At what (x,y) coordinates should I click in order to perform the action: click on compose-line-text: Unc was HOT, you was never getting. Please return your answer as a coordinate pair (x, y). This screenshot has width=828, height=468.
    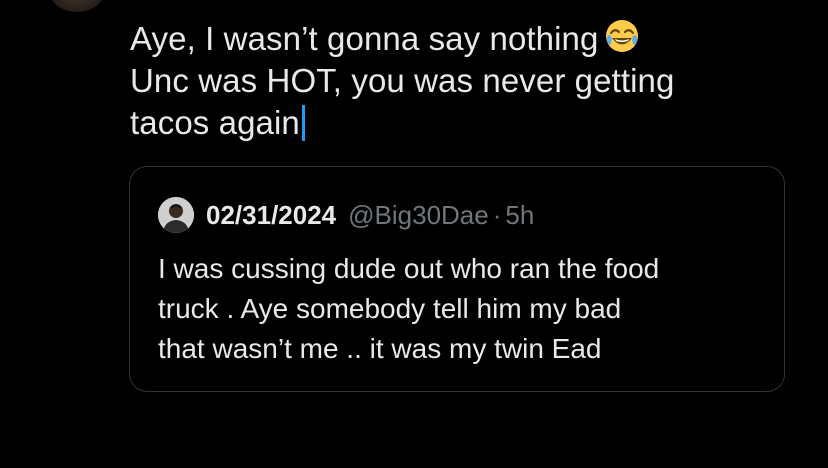
    Looking at the image, I should click on (402, 80).